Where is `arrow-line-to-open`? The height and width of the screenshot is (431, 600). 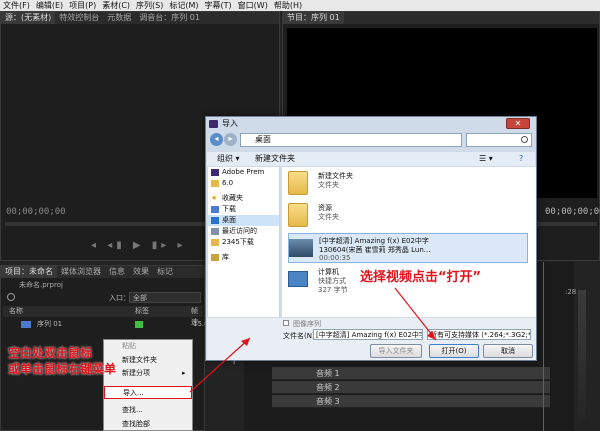 arrow-line-to-open is located at coordinates (415, 314).